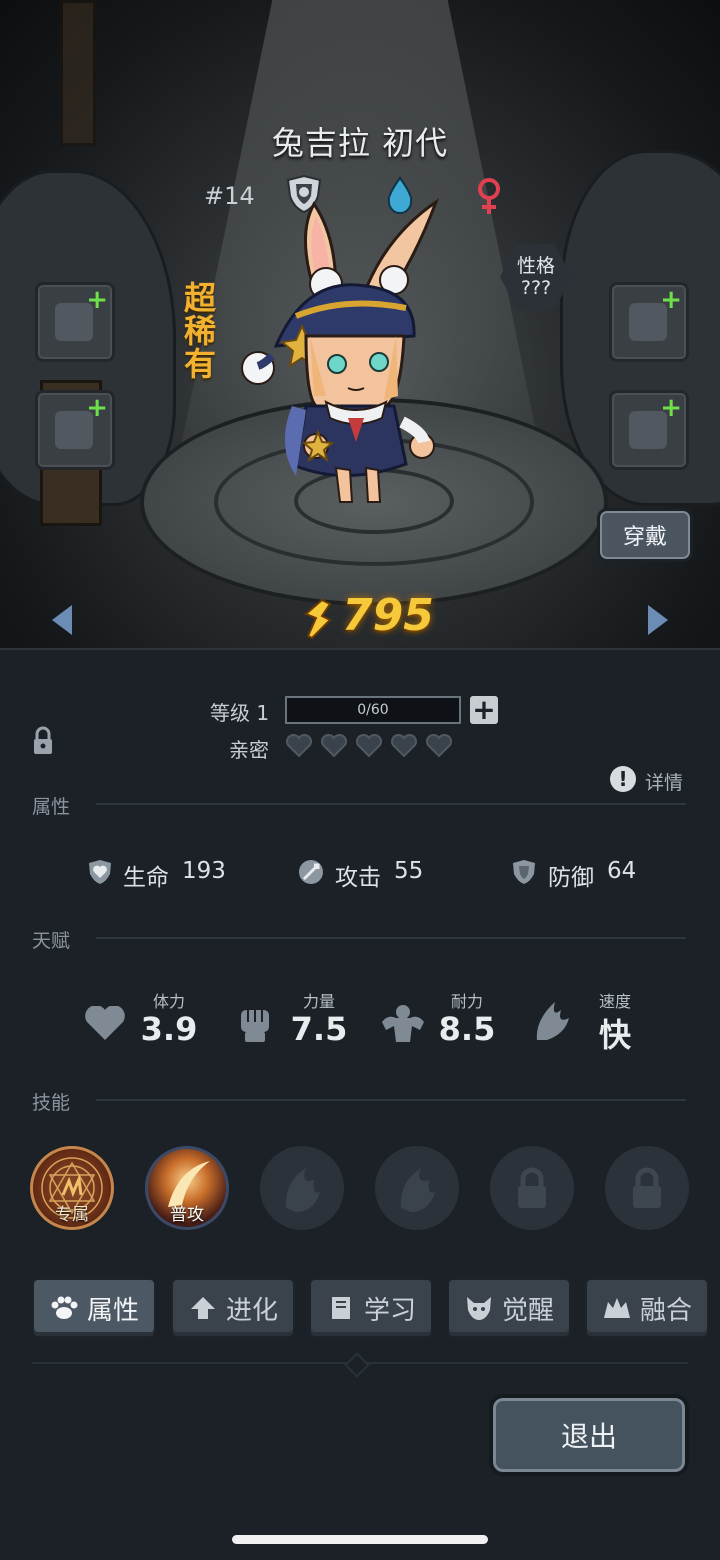 The width and height of the screenshot is (720, 1560). What do you see at coordinates (552, 1021) in the screenshot?
I see `wing-icon` at bounding box center [552, 1021].